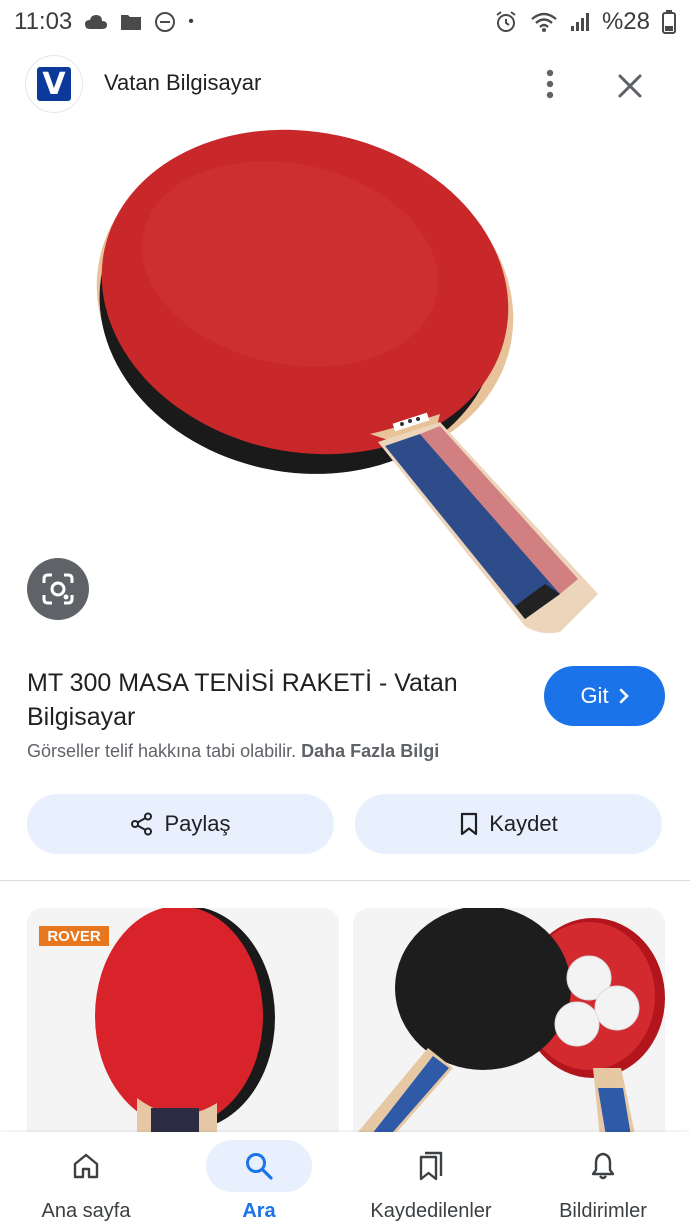  What do you see at coordinates (345, 22) in the screenshot?
I see `status-bar: 11:03 • %28` at bounding box center [345, 22].